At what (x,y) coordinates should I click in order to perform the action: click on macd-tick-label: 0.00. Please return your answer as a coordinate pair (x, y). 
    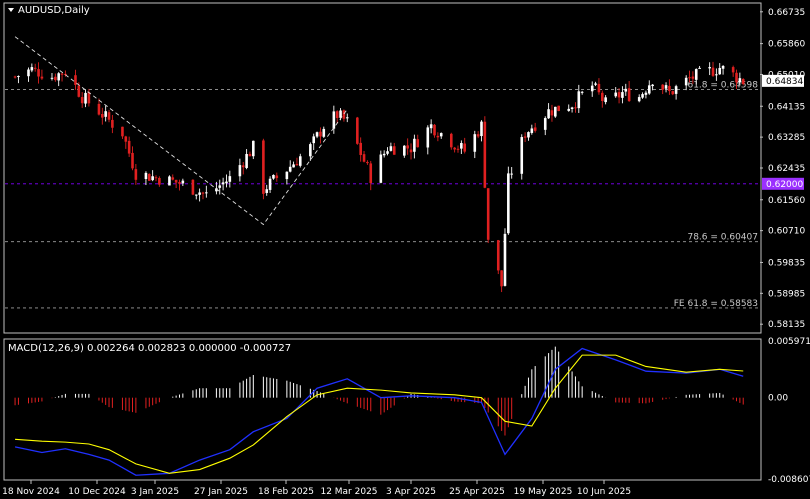
    Looking at the image, I should click on (778, 399).